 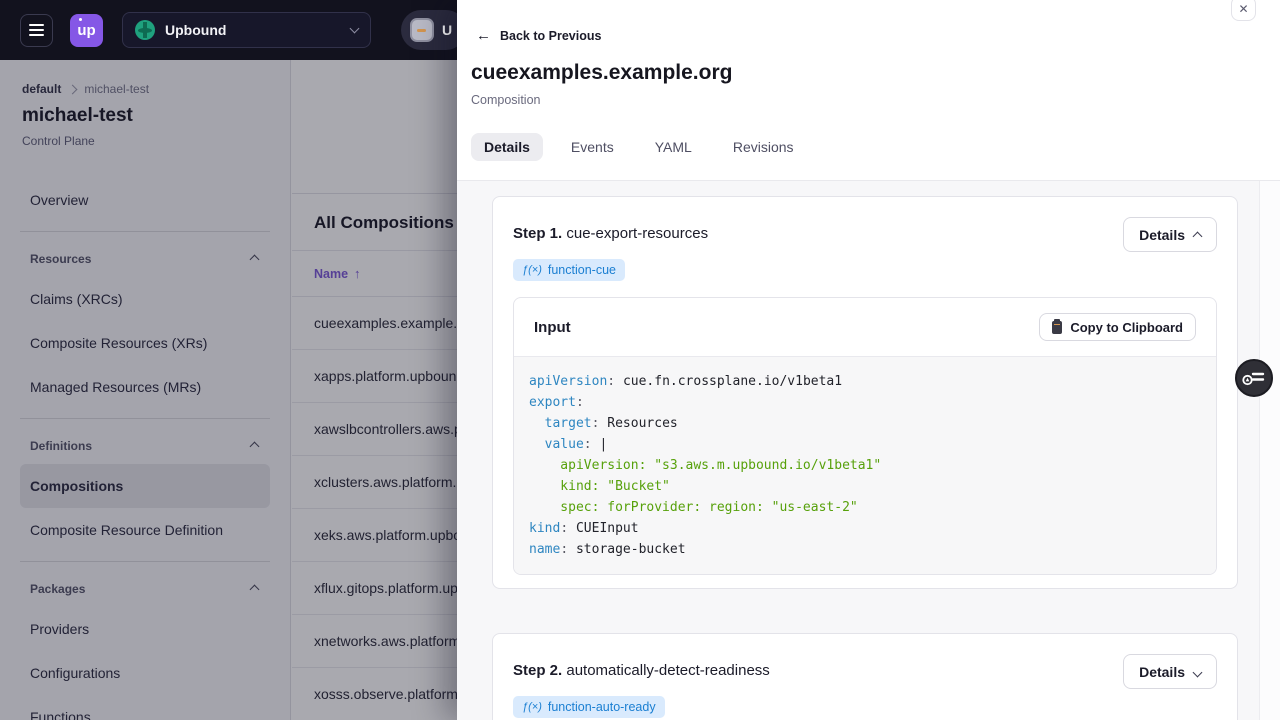 I want to click on feedback-icon, so click(x=1253, y=379).